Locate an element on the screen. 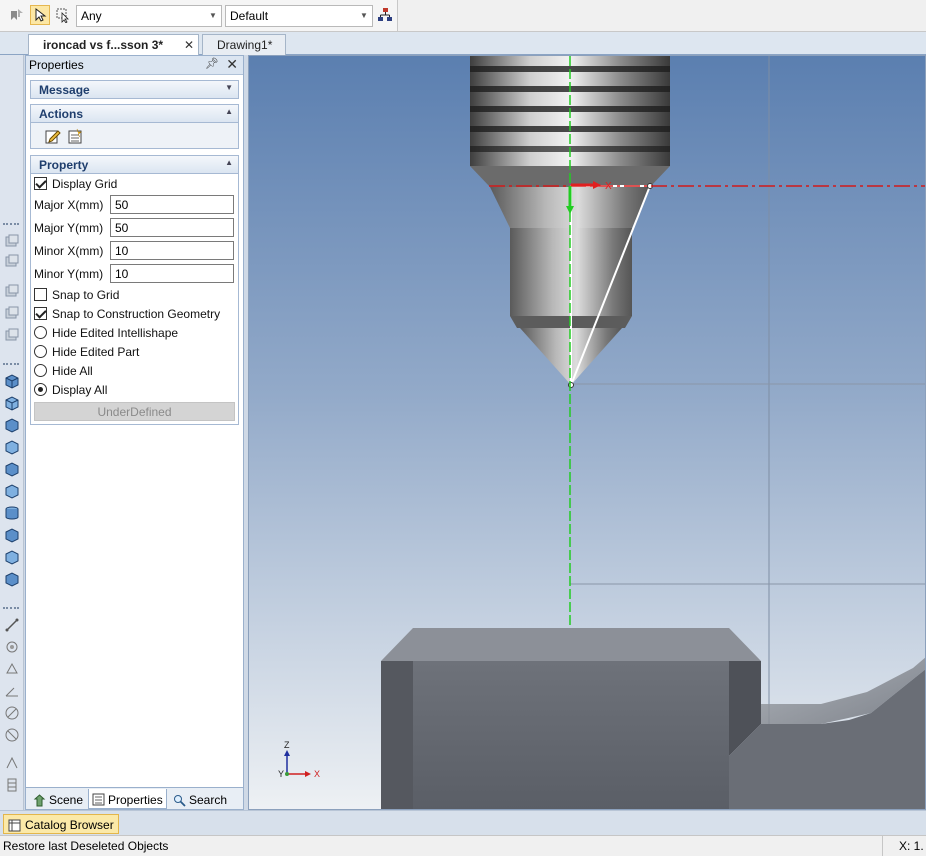 Image resolution: width=926 pixels, height=856 pixels. snap-to-grid-row: Snap to Grid is located at coordinates (134, 294).